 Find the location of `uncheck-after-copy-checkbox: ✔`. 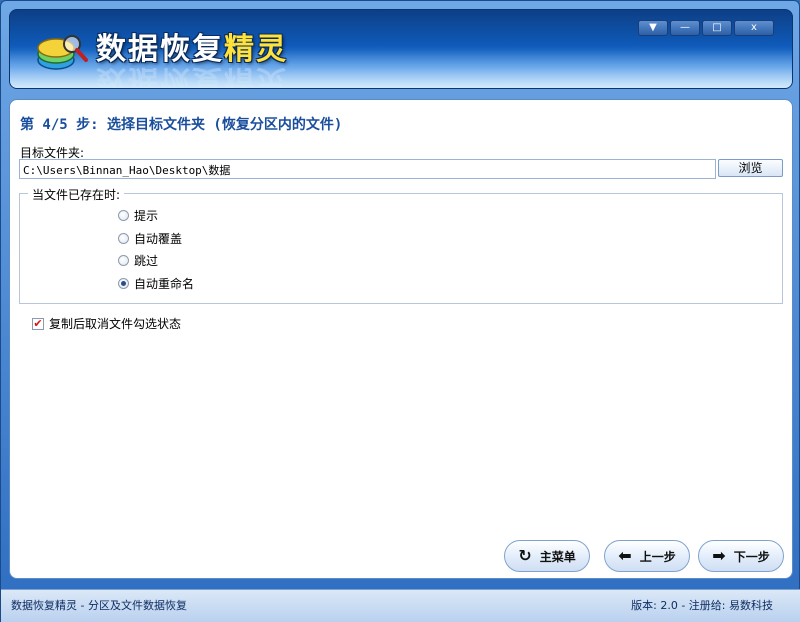

uncheck-after-copy-checkbox: ✔ is located at coordinates (38, 323).